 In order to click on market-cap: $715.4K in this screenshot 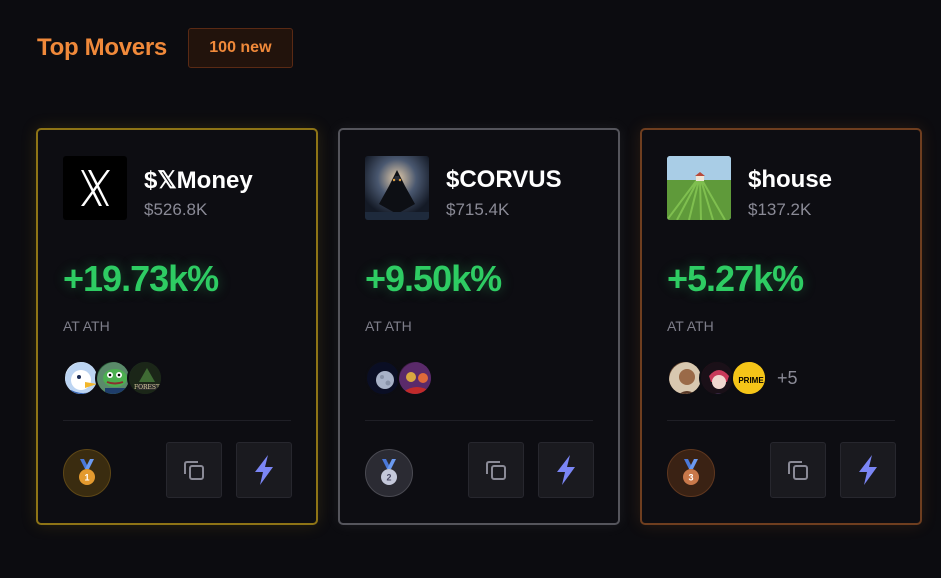, I will do `click(478, 209)`.